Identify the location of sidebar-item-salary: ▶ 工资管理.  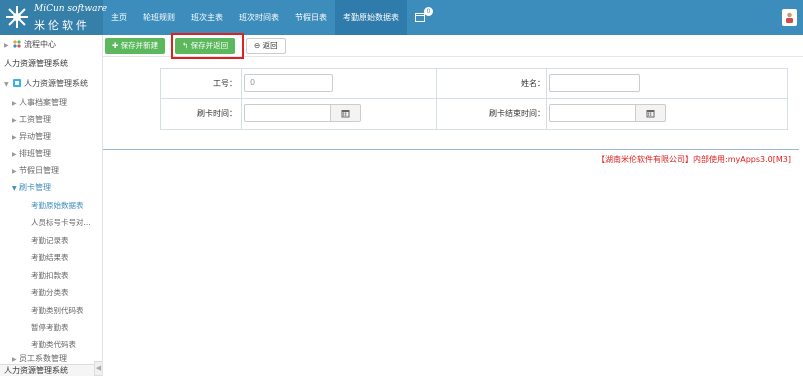
(51, 120).